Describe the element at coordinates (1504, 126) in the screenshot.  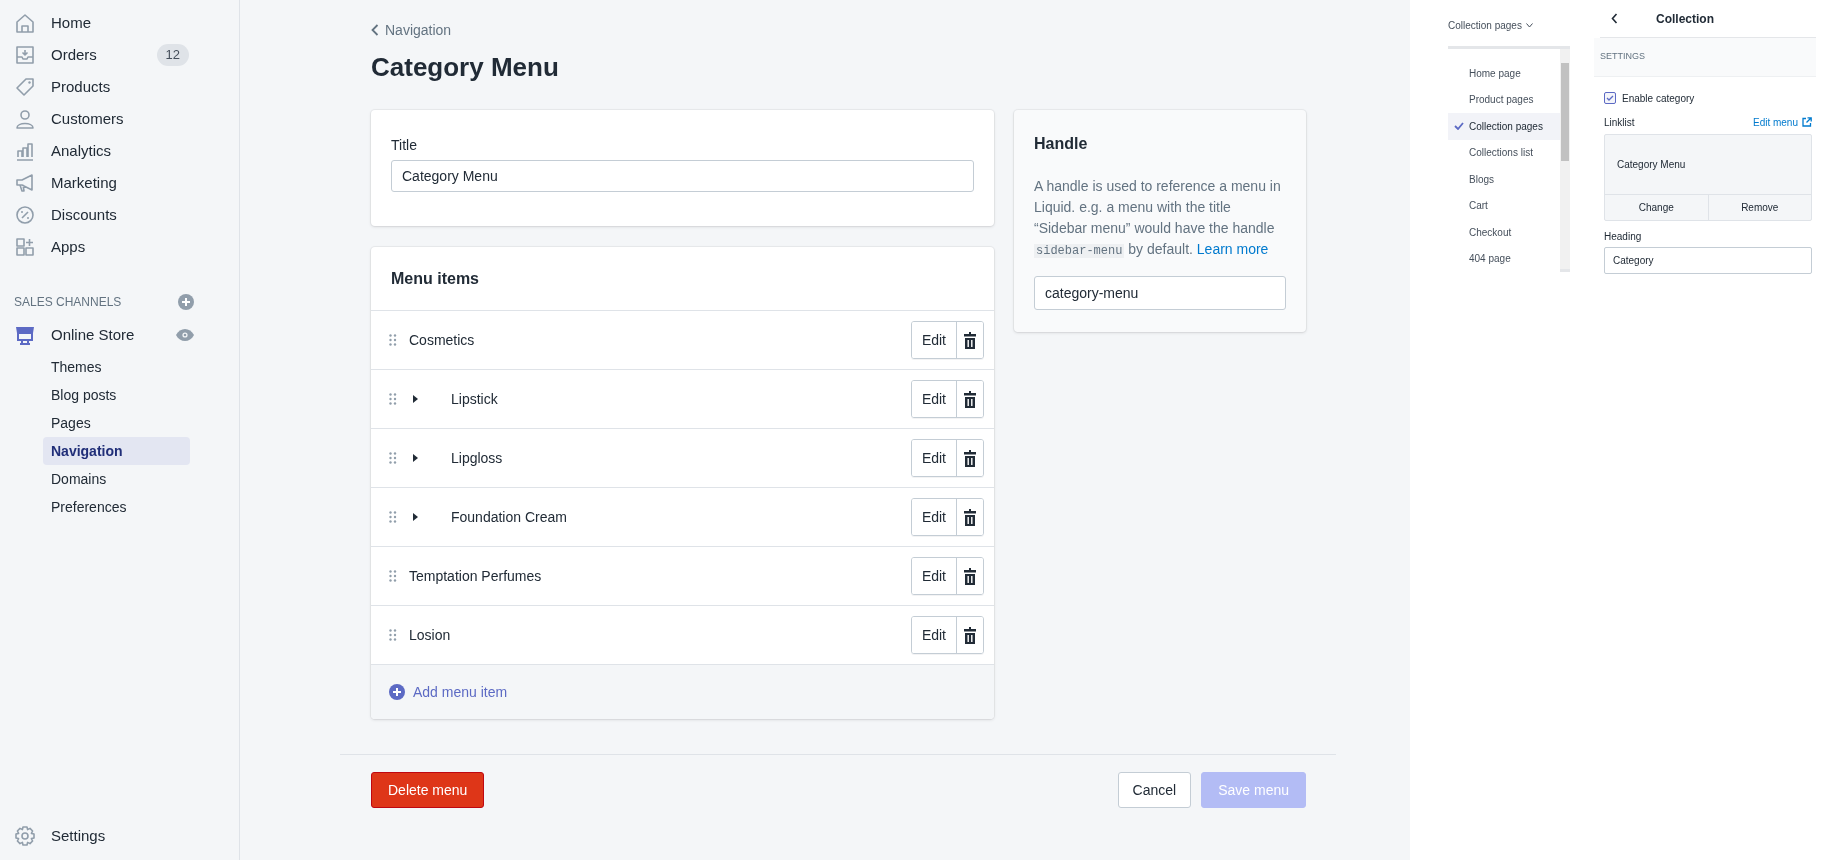
I see `template-option: Collection pages` at that location.